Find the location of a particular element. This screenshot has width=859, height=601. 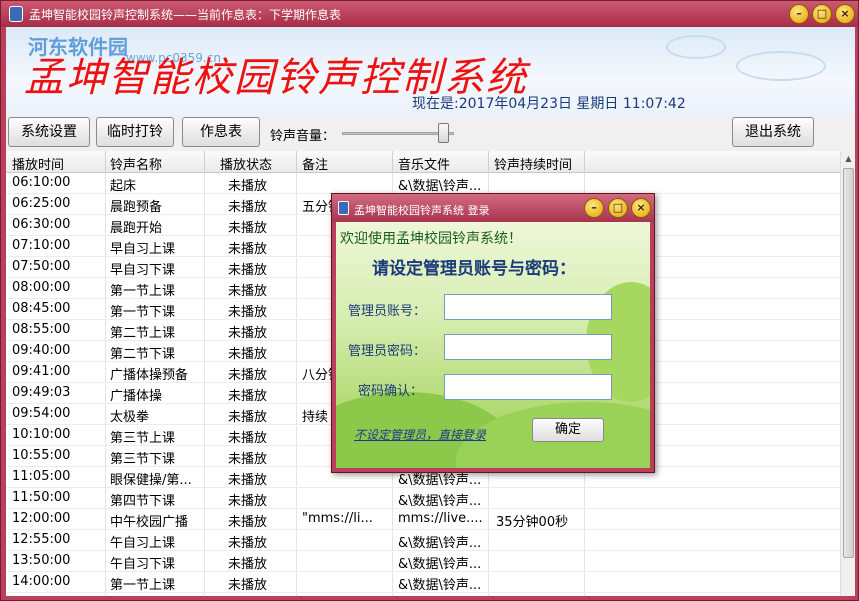

table-cell: 09:49:03 is located at coordinates (41, 392).